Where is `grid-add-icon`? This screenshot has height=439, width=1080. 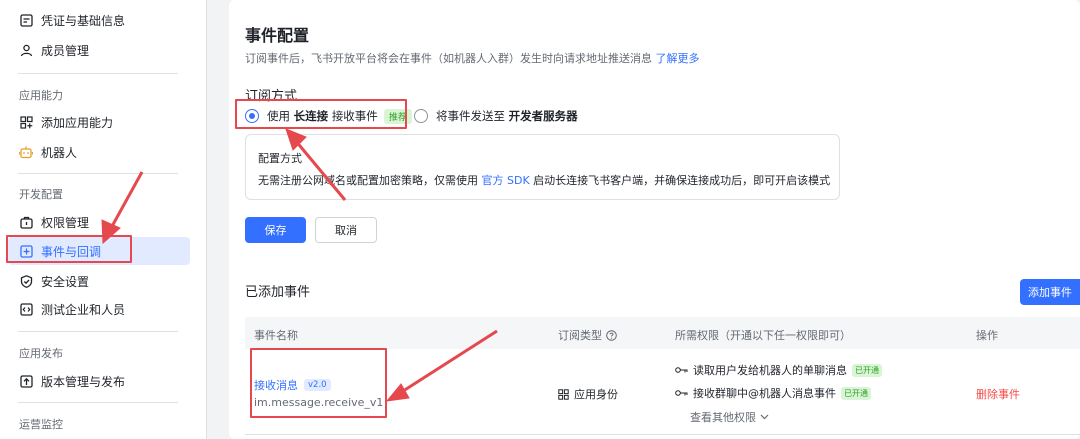 grid-add-icon is located at coordinates (26, 122).